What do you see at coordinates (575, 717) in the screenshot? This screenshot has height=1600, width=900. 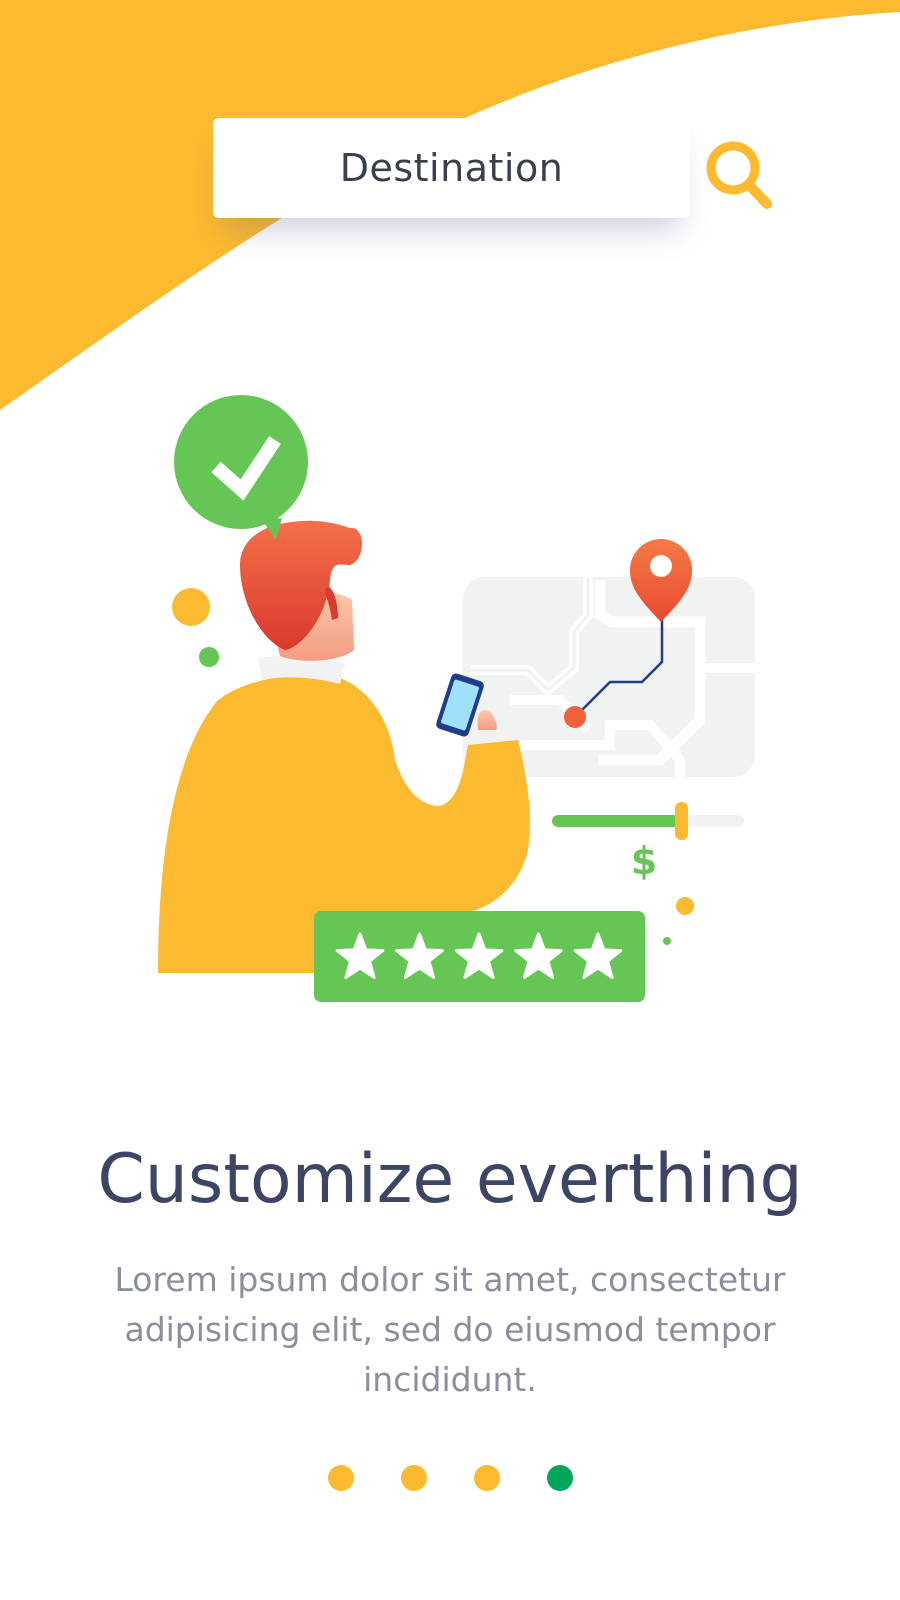 I see `route-start-dot` at bounding box center [575, 717].